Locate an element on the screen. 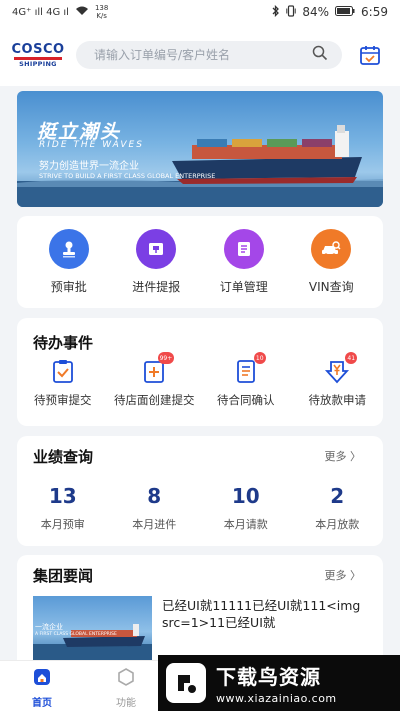 The width and height of the screenshot is (400, 711). performance-title: 业绩查询 is located at coordinates (63, 457).